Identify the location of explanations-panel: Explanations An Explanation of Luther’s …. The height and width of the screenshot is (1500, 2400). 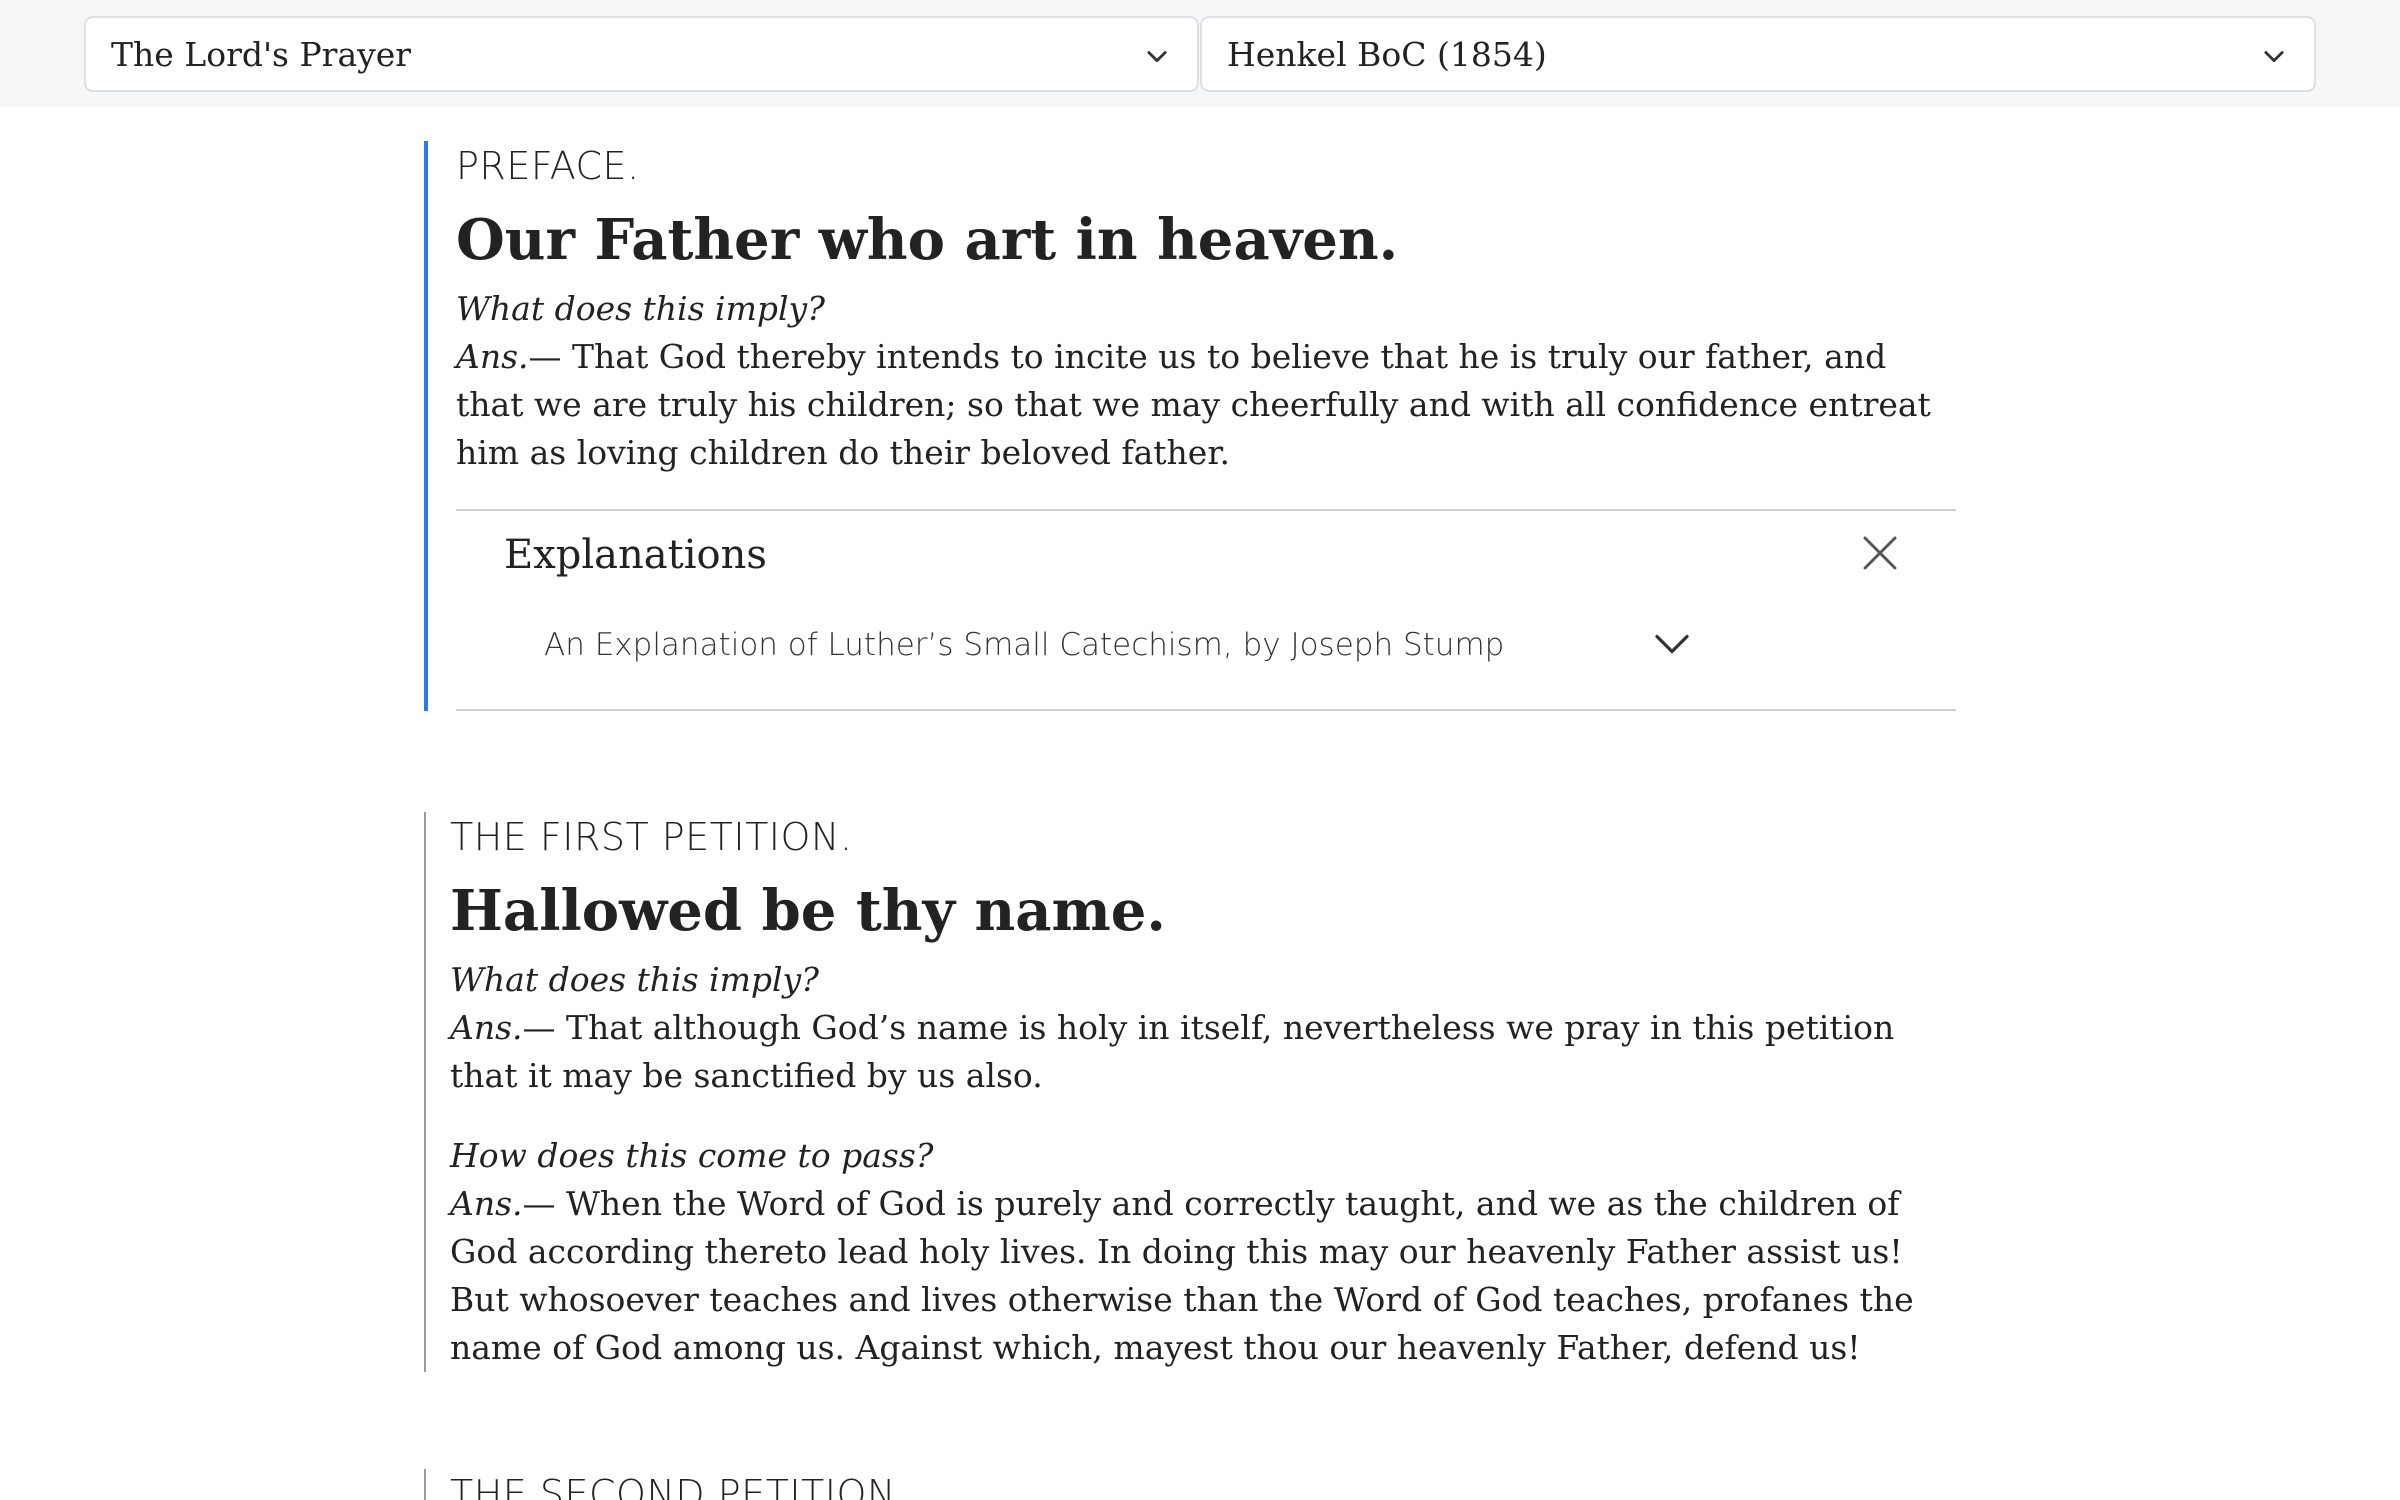
(1206, 610).